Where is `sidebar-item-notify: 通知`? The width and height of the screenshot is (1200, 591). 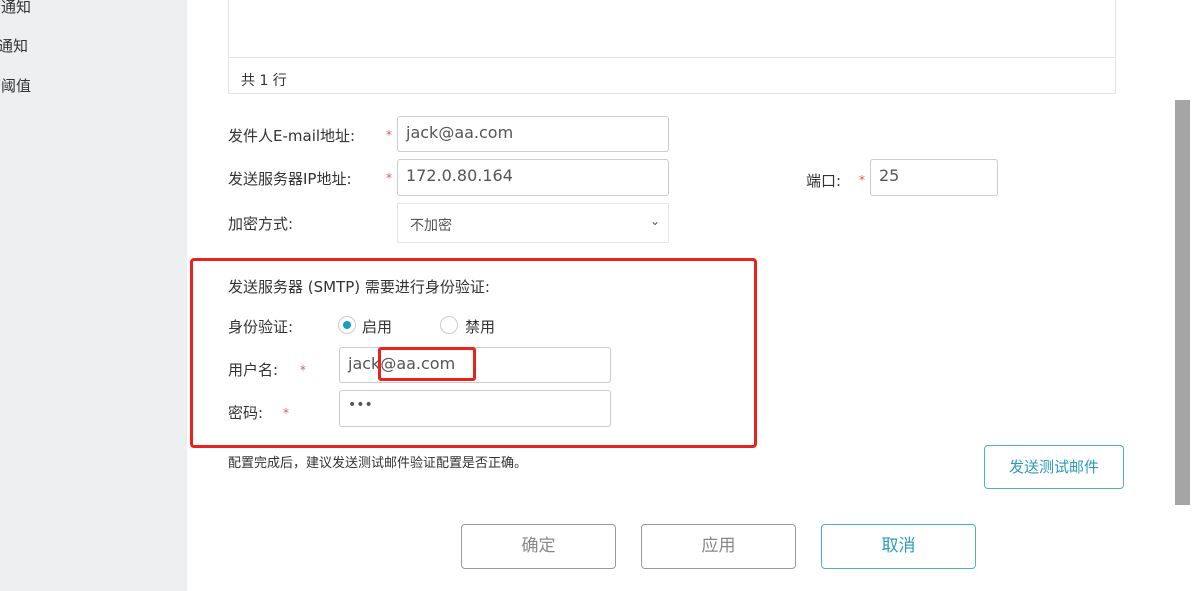
sidebar-item-notify: 通知 is located at coordinates (14, 45).